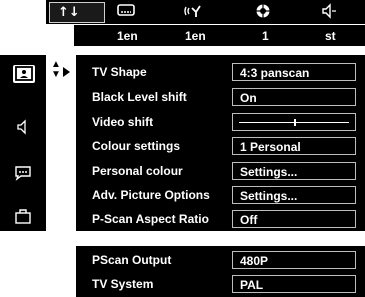  I want to click on picture-settings-icon: ↑↓, so click(70, 12).